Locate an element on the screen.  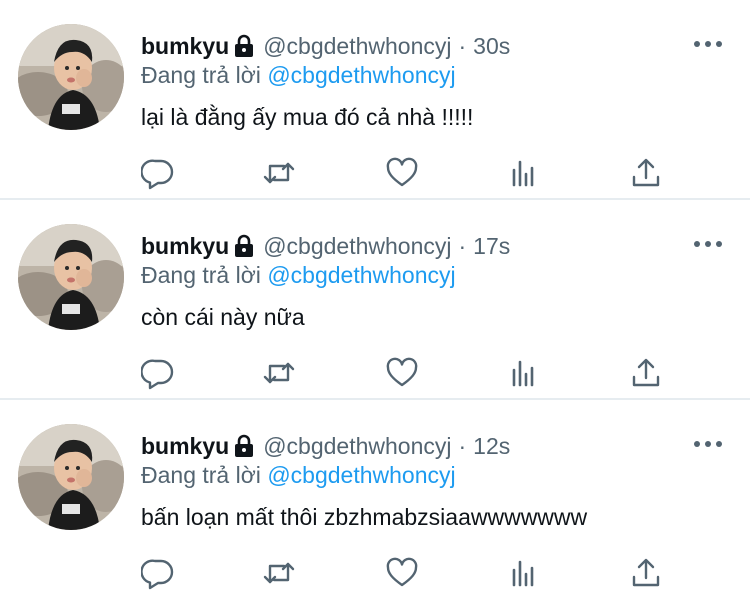
tweet-text: còn cái này nữa is located at coordinates (223, 317).